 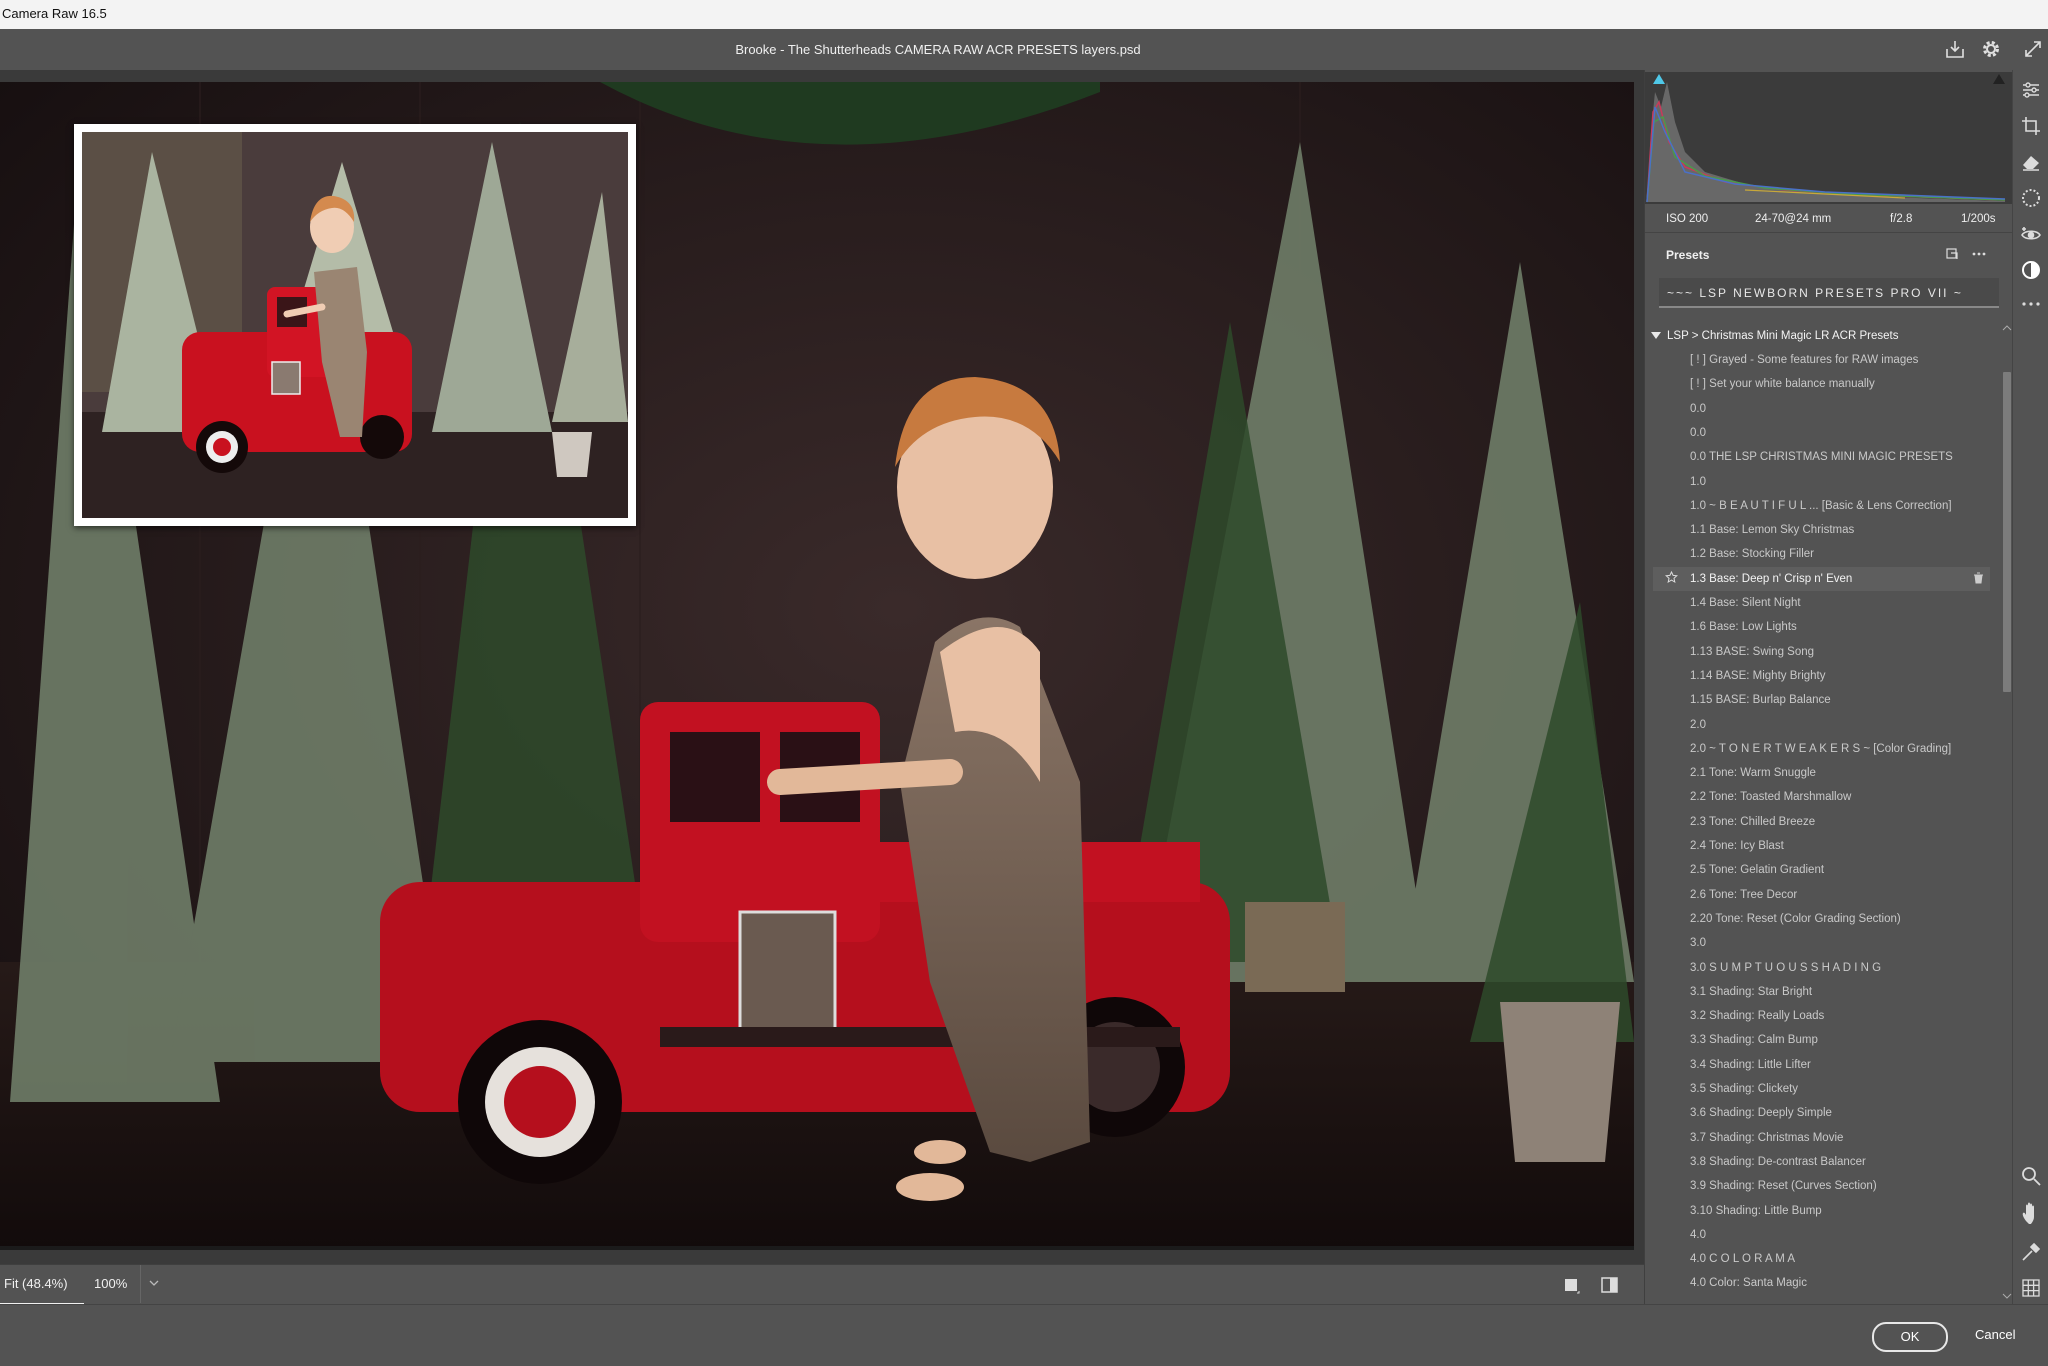 I want to click on single-view-icon, so click(x=1572, y=1285).